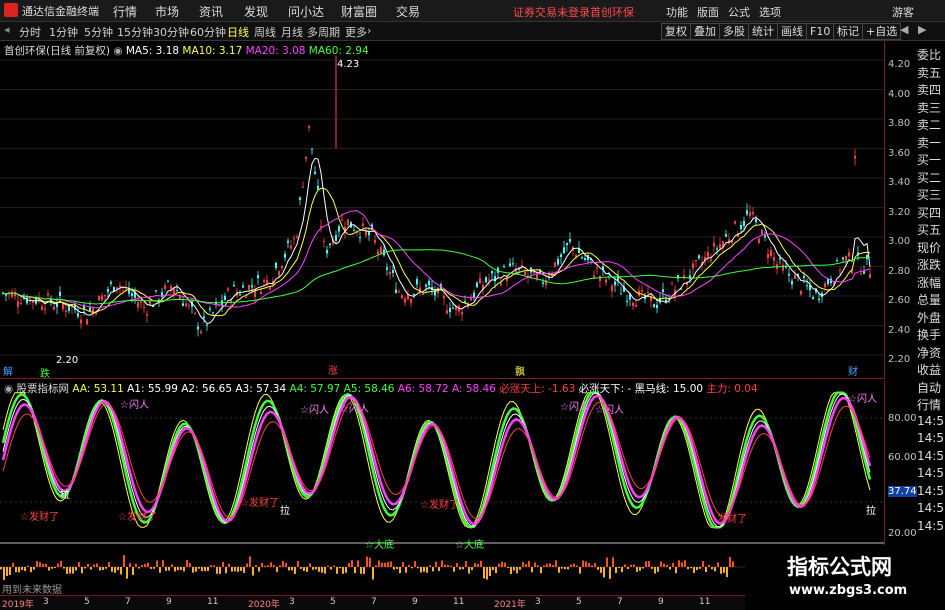  What do you see at coordinates (705, 31) in the screenshot?
I see `diejia-button: 叠加` at bounding box center [705, 31].